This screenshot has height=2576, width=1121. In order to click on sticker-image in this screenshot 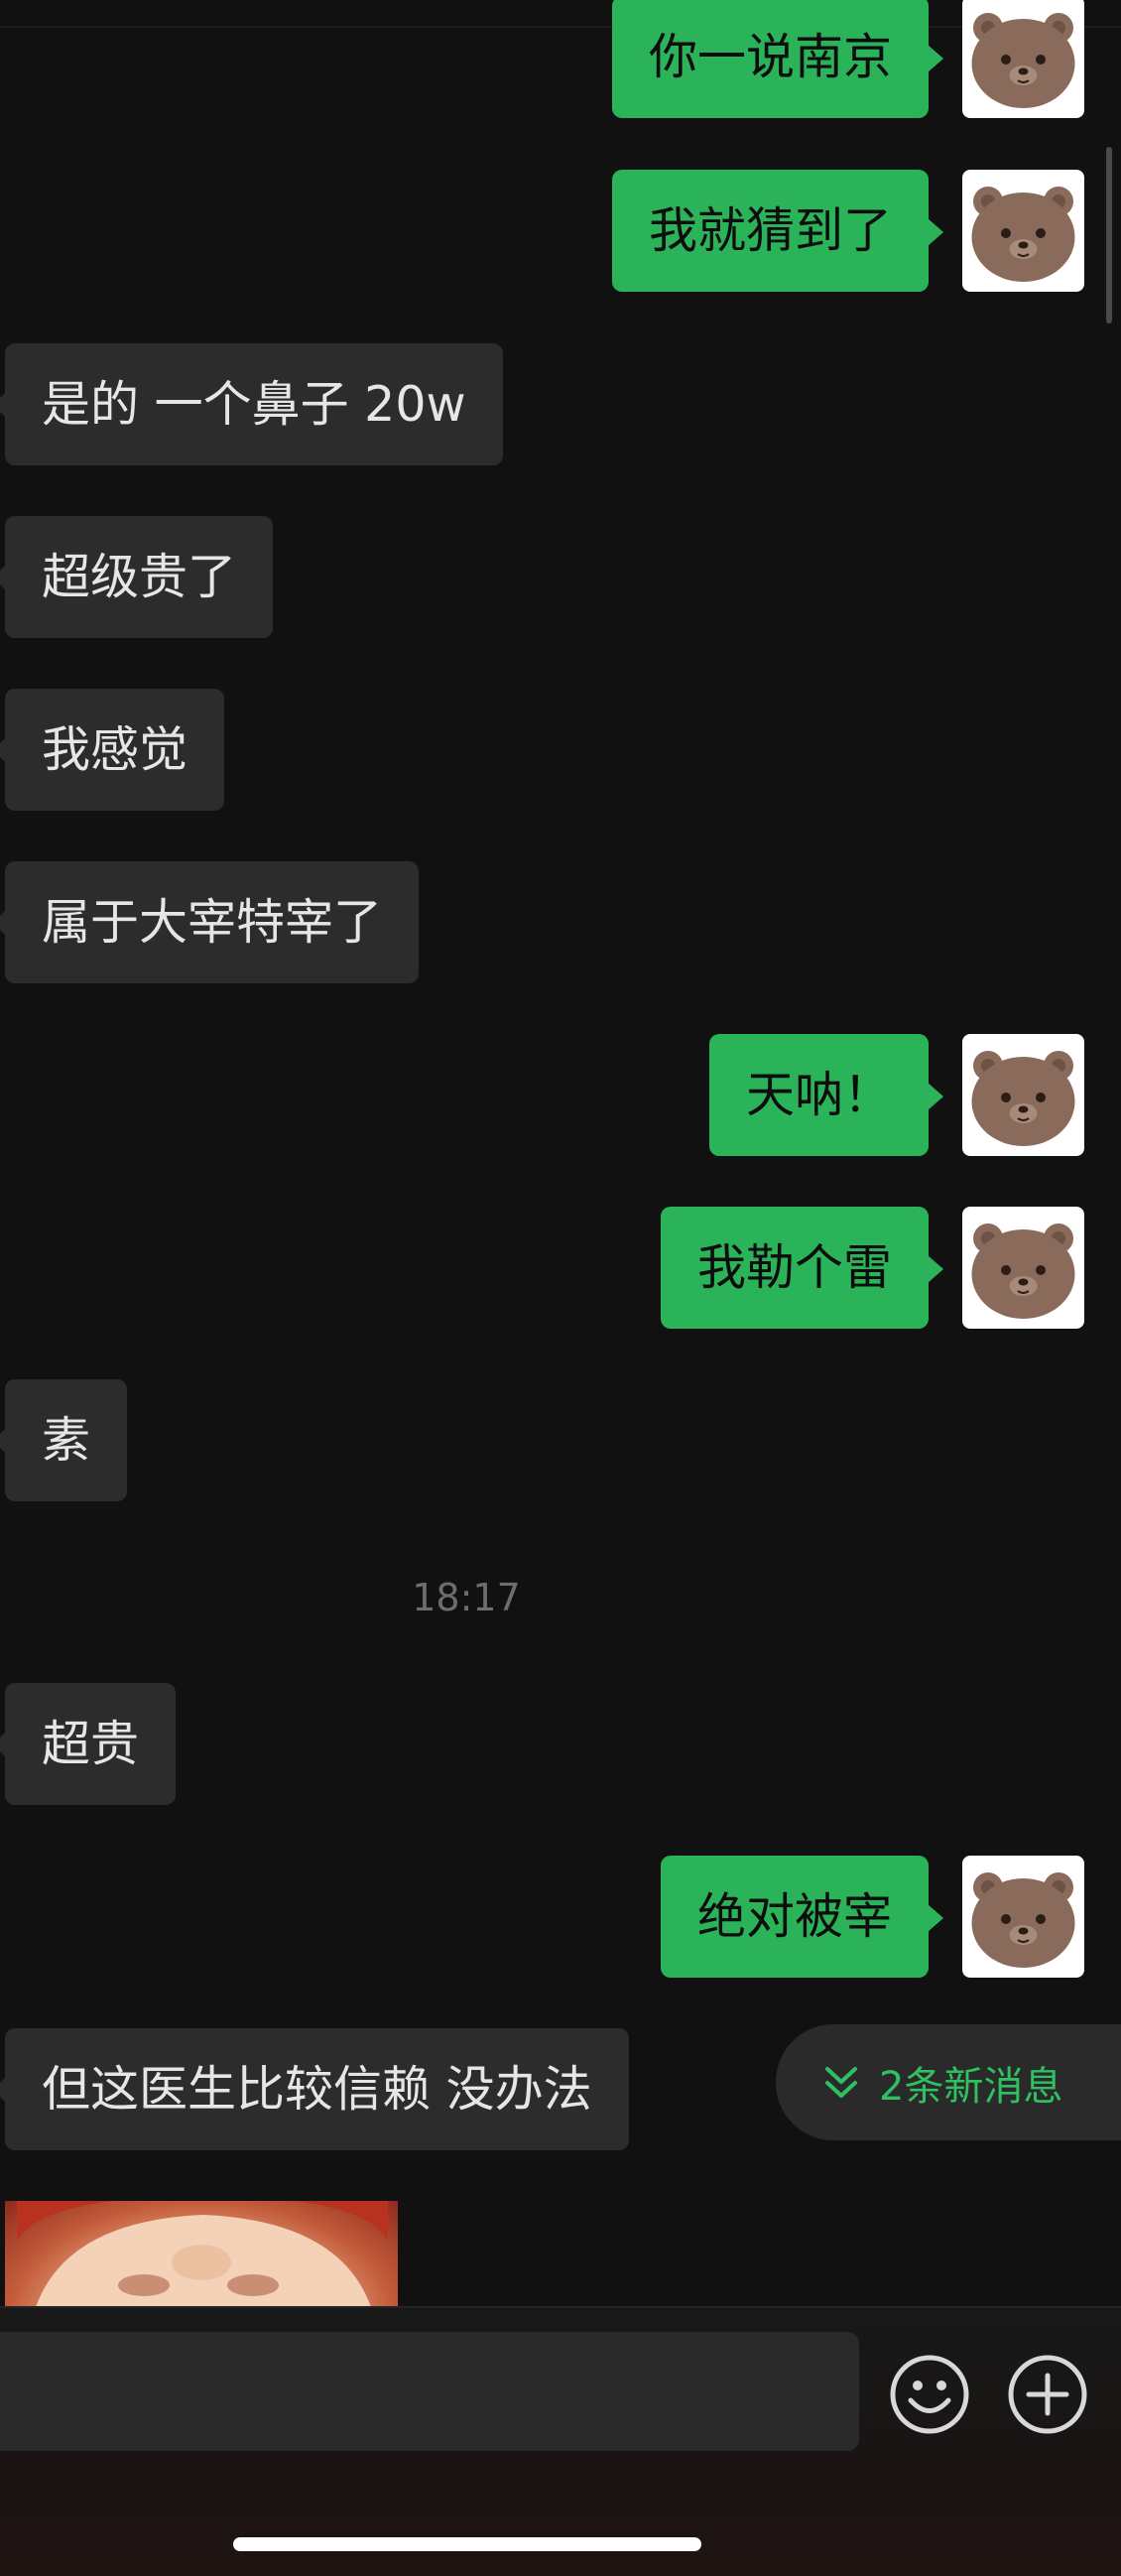, I will do `click(201, 2253)`.